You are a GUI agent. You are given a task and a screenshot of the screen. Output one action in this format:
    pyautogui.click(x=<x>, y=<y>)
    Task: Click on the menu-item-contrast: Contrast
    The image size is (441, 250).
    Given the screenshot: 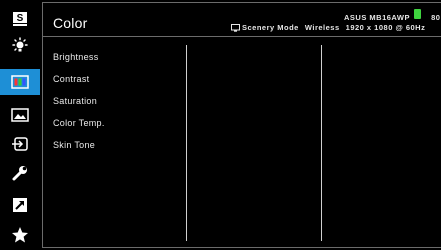 What is the action you would take?
    pyautogui.click(x=71, y=79)
    